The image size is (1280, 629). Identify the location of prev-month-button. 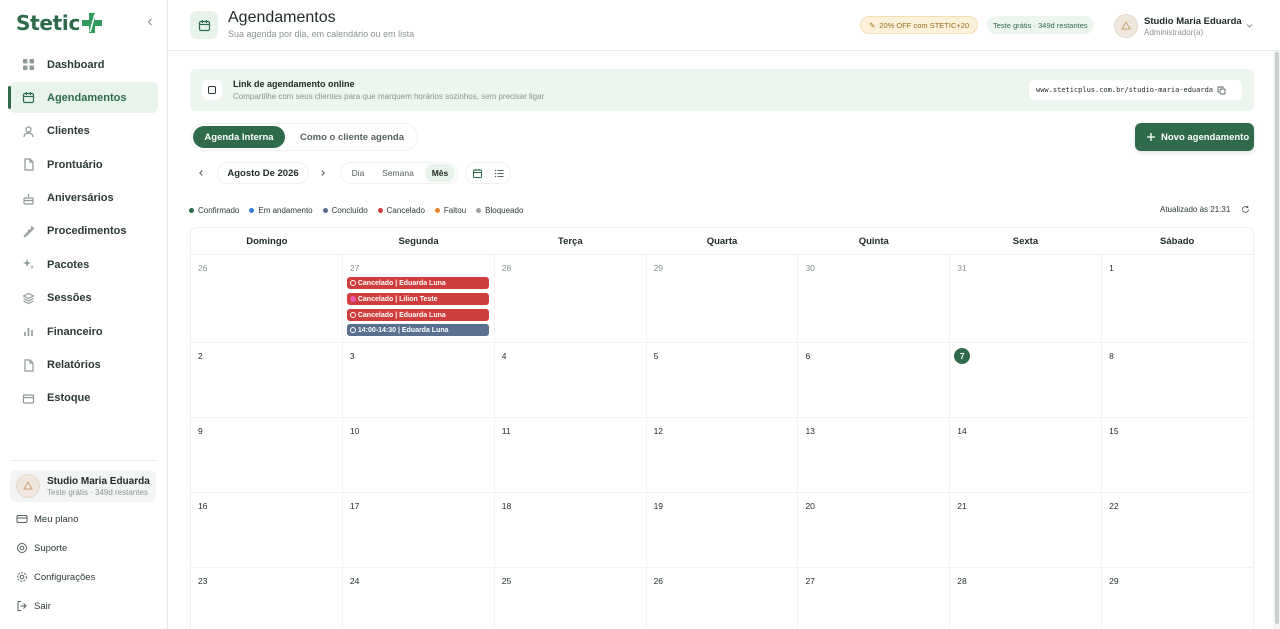
(201, 173).